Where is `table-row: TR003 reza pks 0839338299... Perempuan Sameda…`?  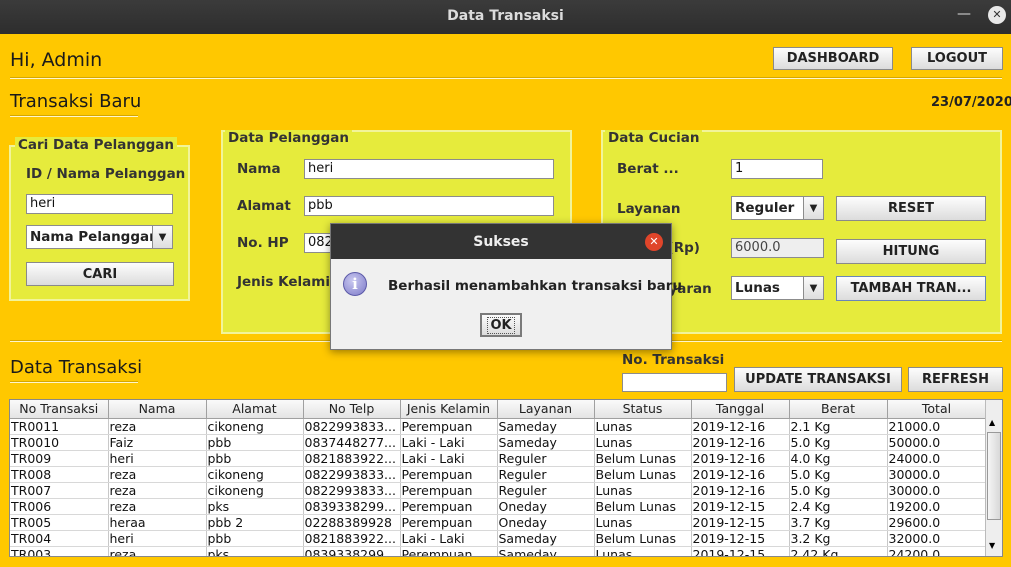 table-row: TR003 reza pks 0839338299... Perempuan Sameda… is located at coordinates (498, 551).